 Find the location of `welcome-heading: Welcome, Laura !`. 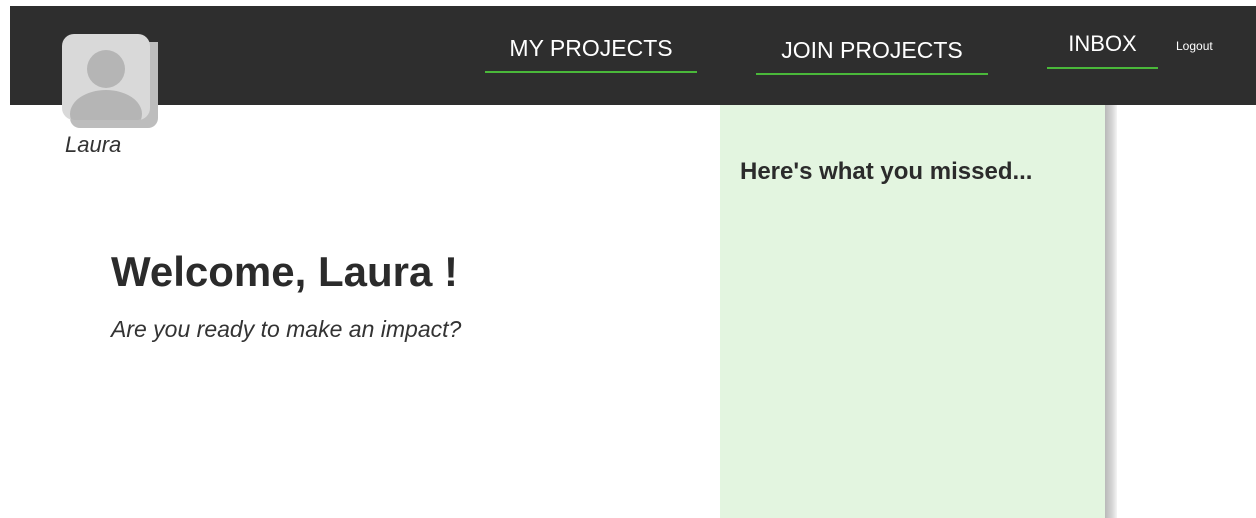

welcome-heading: Welcome, Laura ! is located at coordinates (284, 271).